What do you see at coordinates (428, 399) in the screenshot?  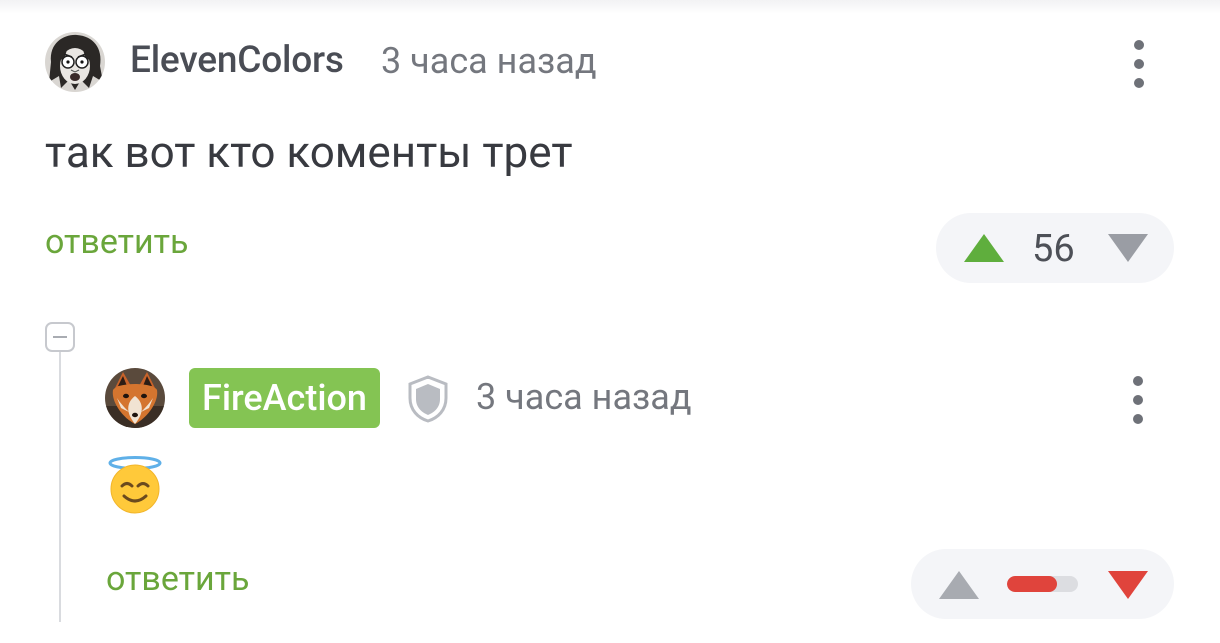 I see `shield-icon` at bounding box center [428, 399].